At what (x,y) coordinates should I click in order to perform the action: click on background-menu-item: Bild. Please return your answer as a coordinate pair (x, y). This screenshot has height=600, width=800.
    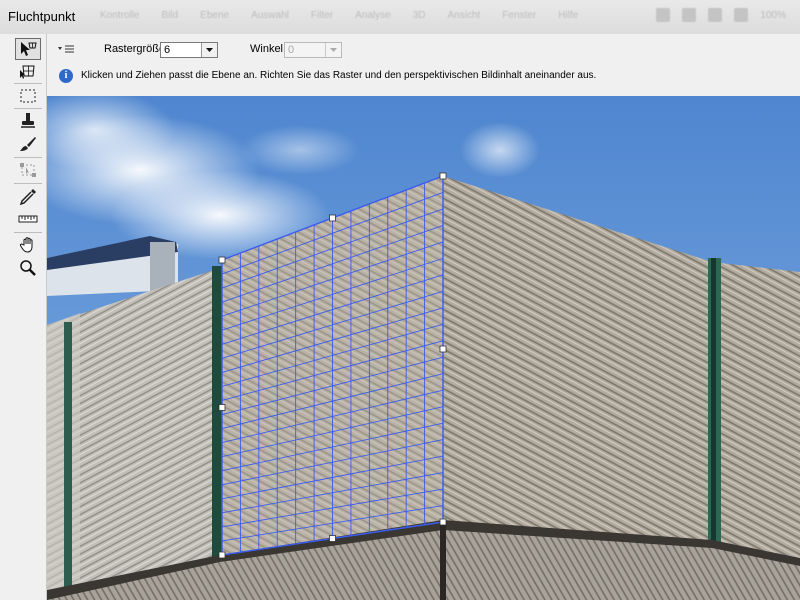
    Looking at the image, I should click on (170, 15).